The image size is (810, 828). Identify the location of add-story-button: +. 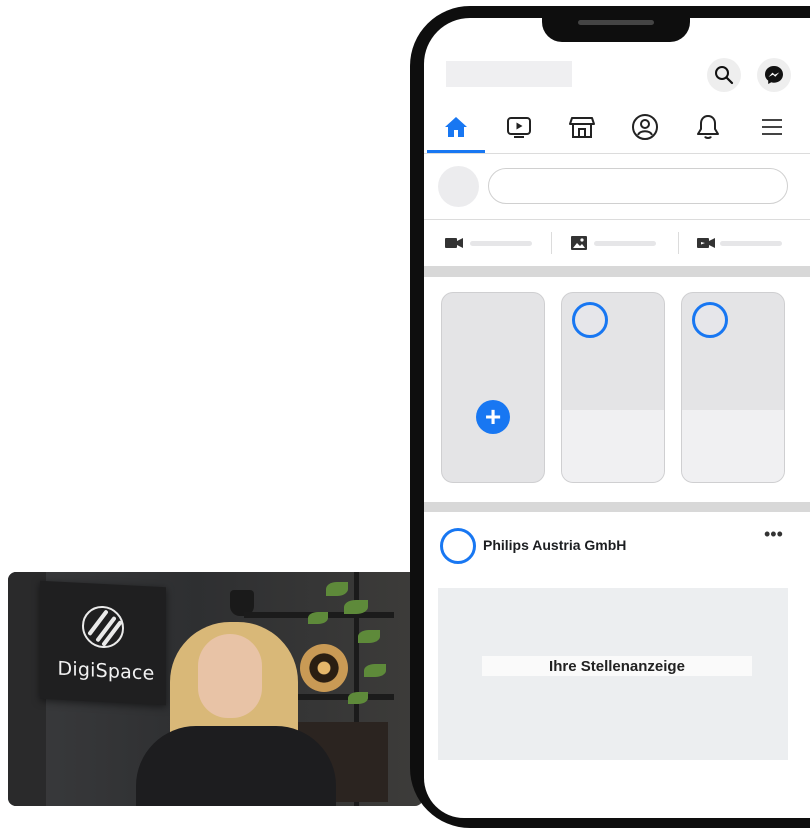
(493, 417).